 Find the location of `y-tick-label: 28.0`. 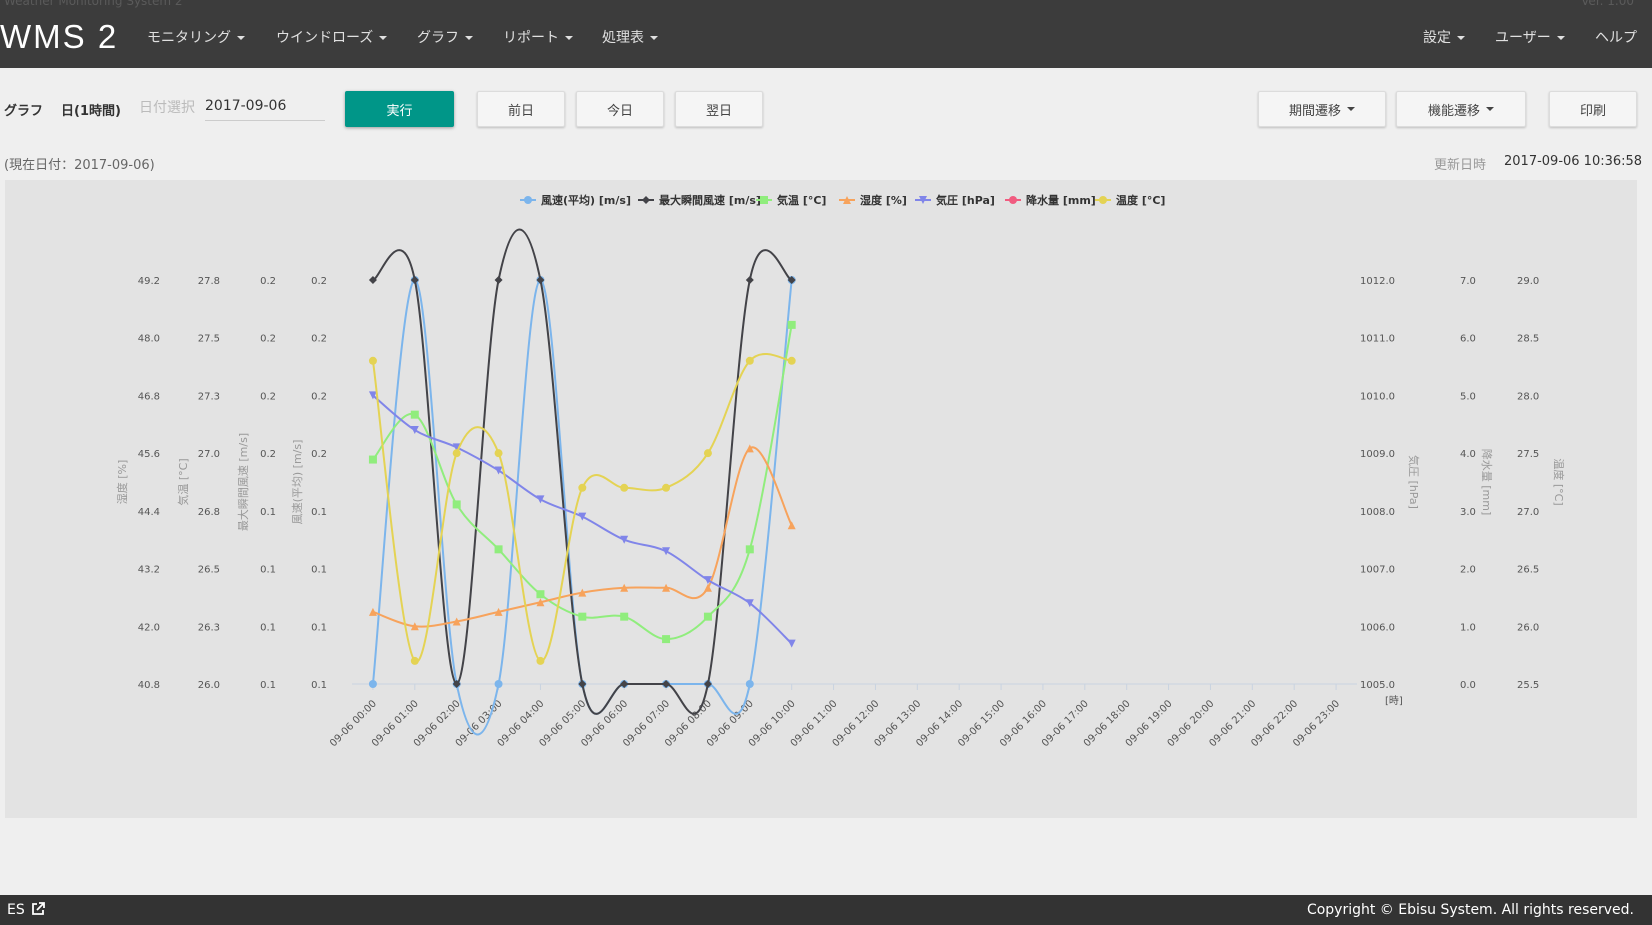

y-tick-label: 28.0 is located at coordinates (1528, 396).